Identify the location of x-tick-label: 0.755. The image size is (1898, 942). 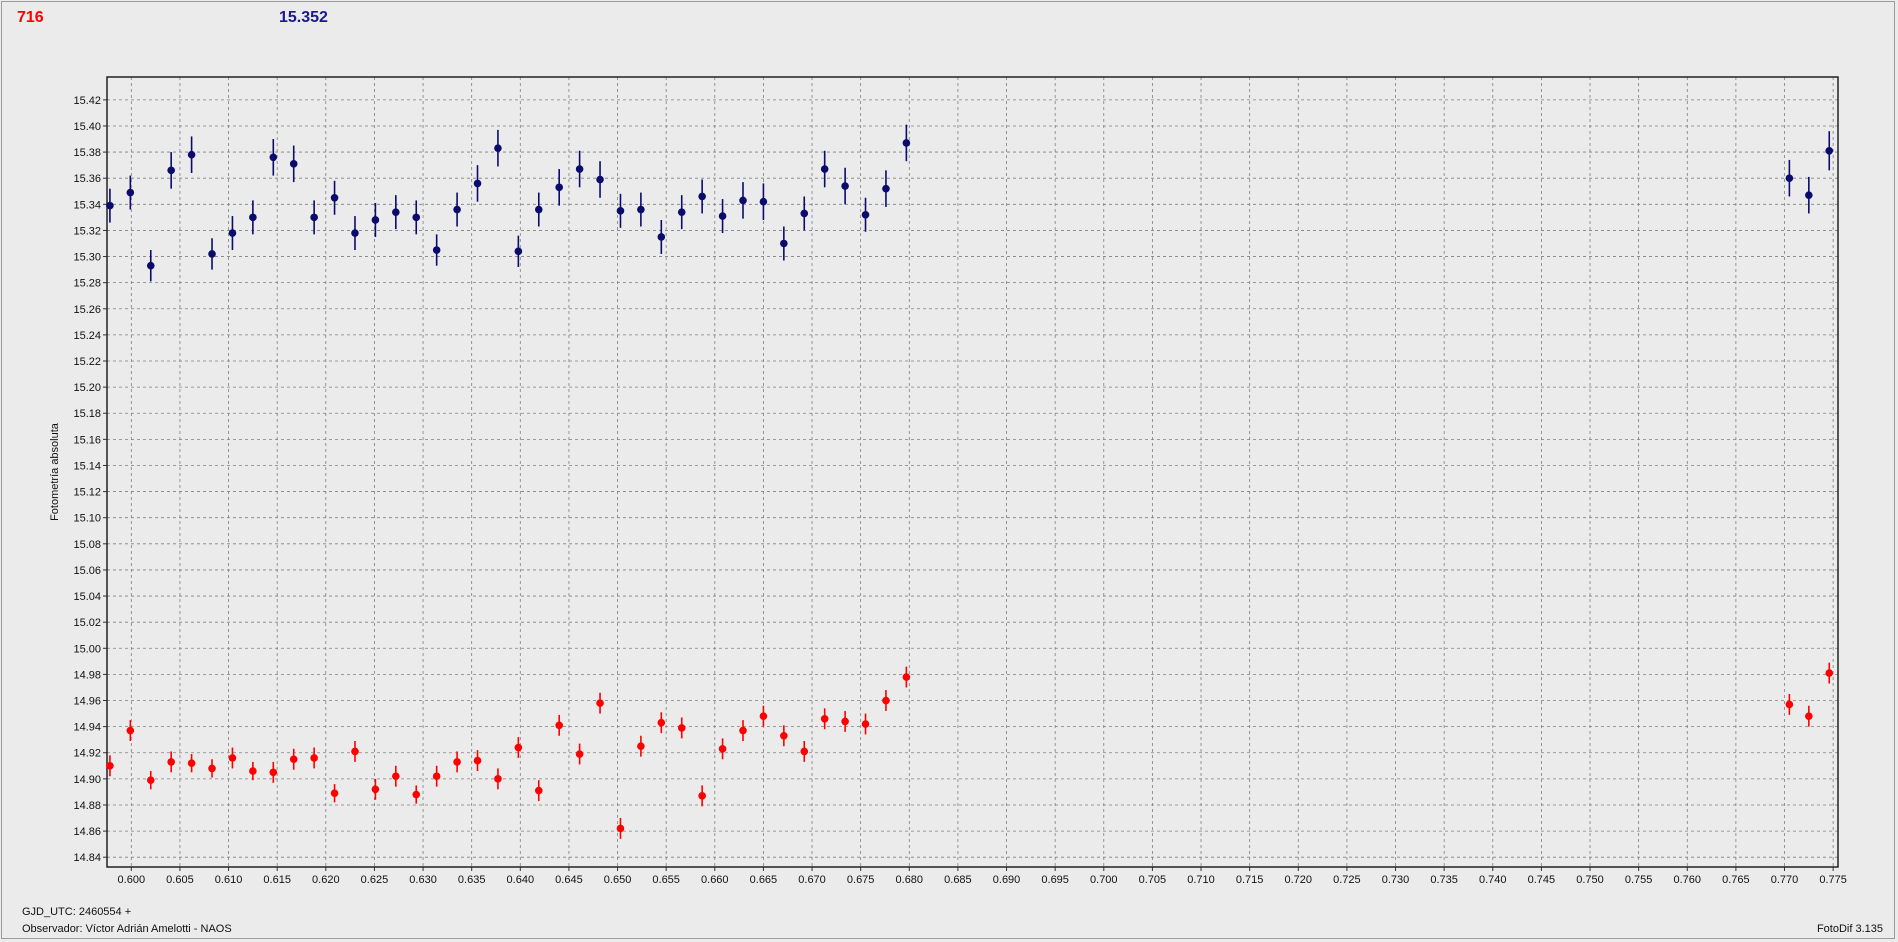
(1639, 880).